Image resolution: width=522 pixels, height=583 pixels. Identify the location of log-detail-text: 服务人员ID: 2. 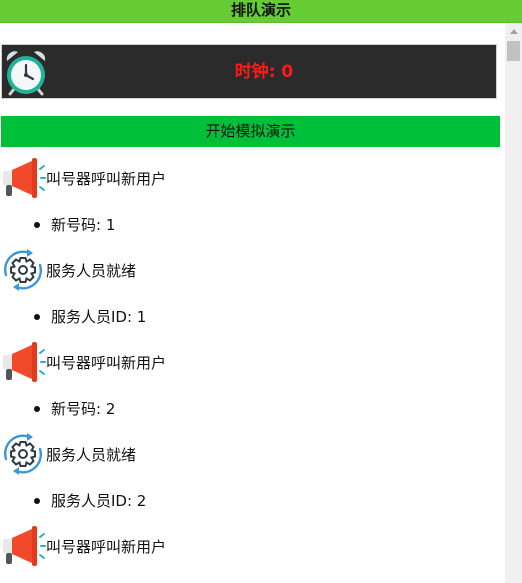
(99, 501).